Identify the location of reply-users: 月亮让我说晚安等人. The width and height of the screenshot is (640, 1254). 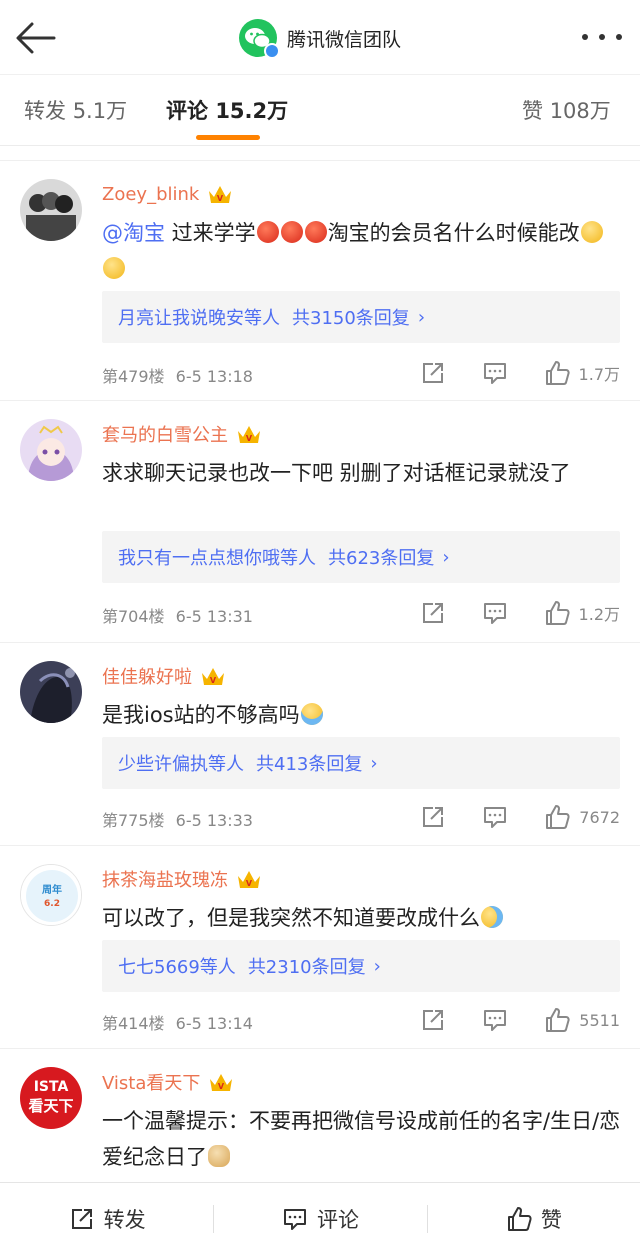
(199, 318).